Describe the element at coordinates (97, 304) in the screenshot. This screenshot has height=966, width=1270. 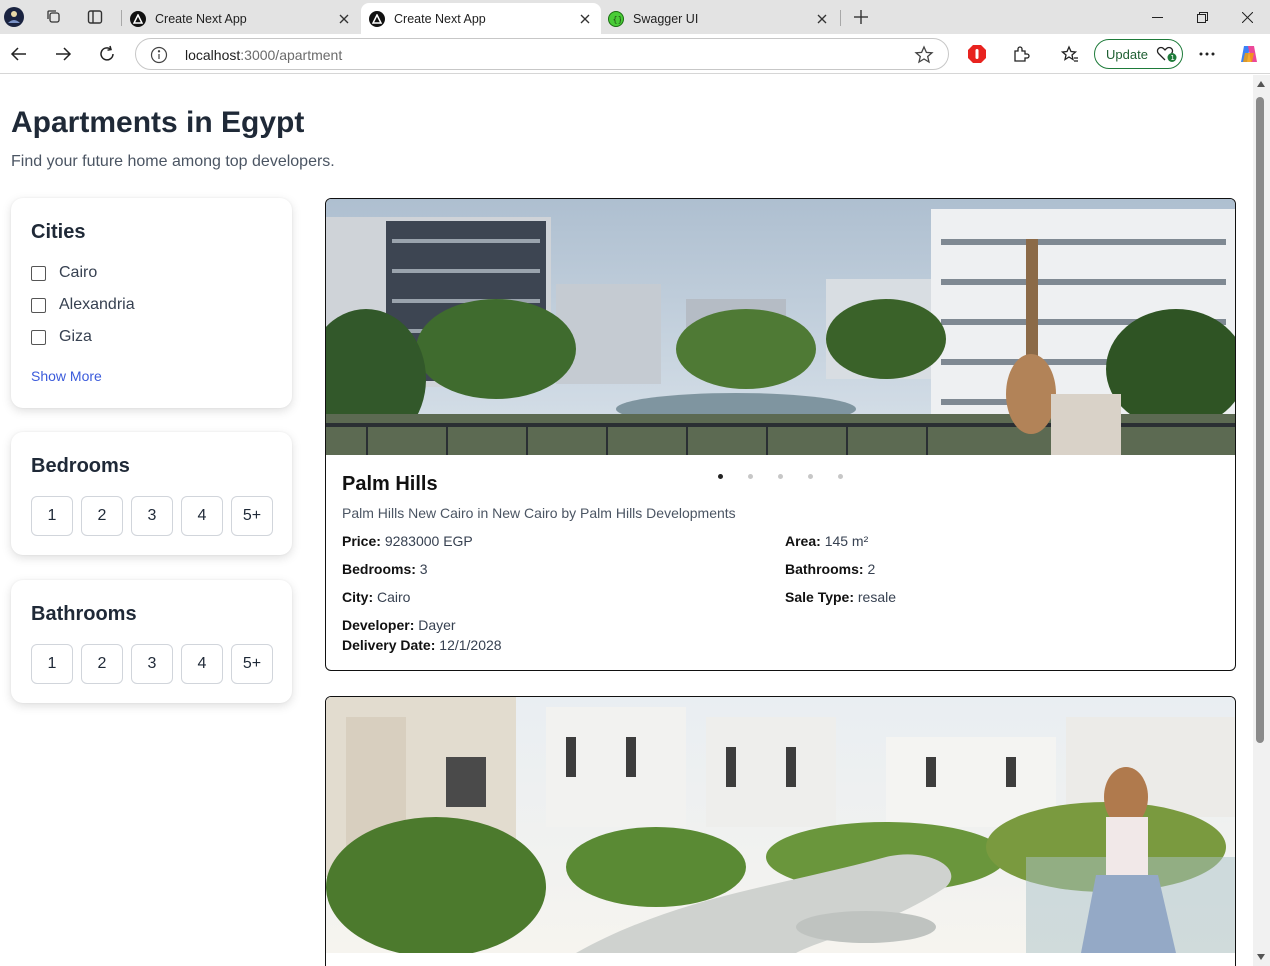
I see `city-option-label: Alexandria` at that location.